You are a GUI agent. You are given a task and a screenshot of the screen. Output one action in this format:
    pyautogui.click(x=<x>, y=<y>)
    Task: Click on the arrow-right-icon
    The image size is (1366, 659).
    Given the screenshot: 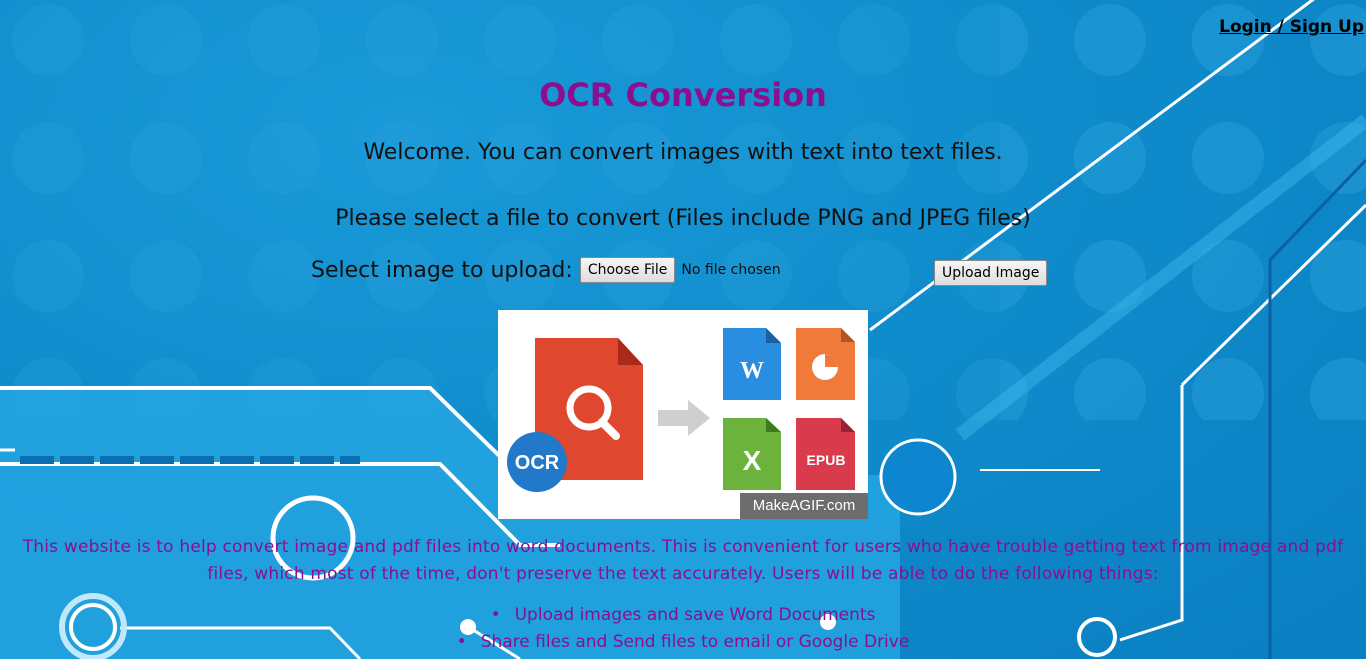 What is the action you would take?
    pyautogui.click(x=684, y=418)
    